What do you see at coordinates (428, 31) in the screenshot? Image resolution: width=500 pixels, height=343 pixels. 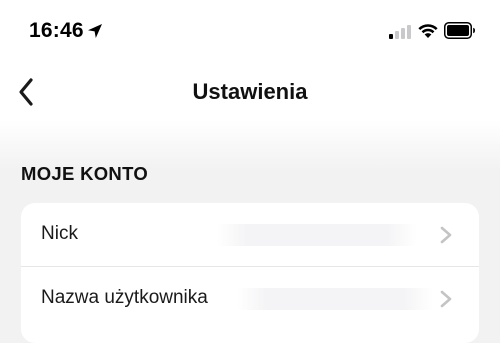 I see `wifi-icon` at bounding box center [428, 31].